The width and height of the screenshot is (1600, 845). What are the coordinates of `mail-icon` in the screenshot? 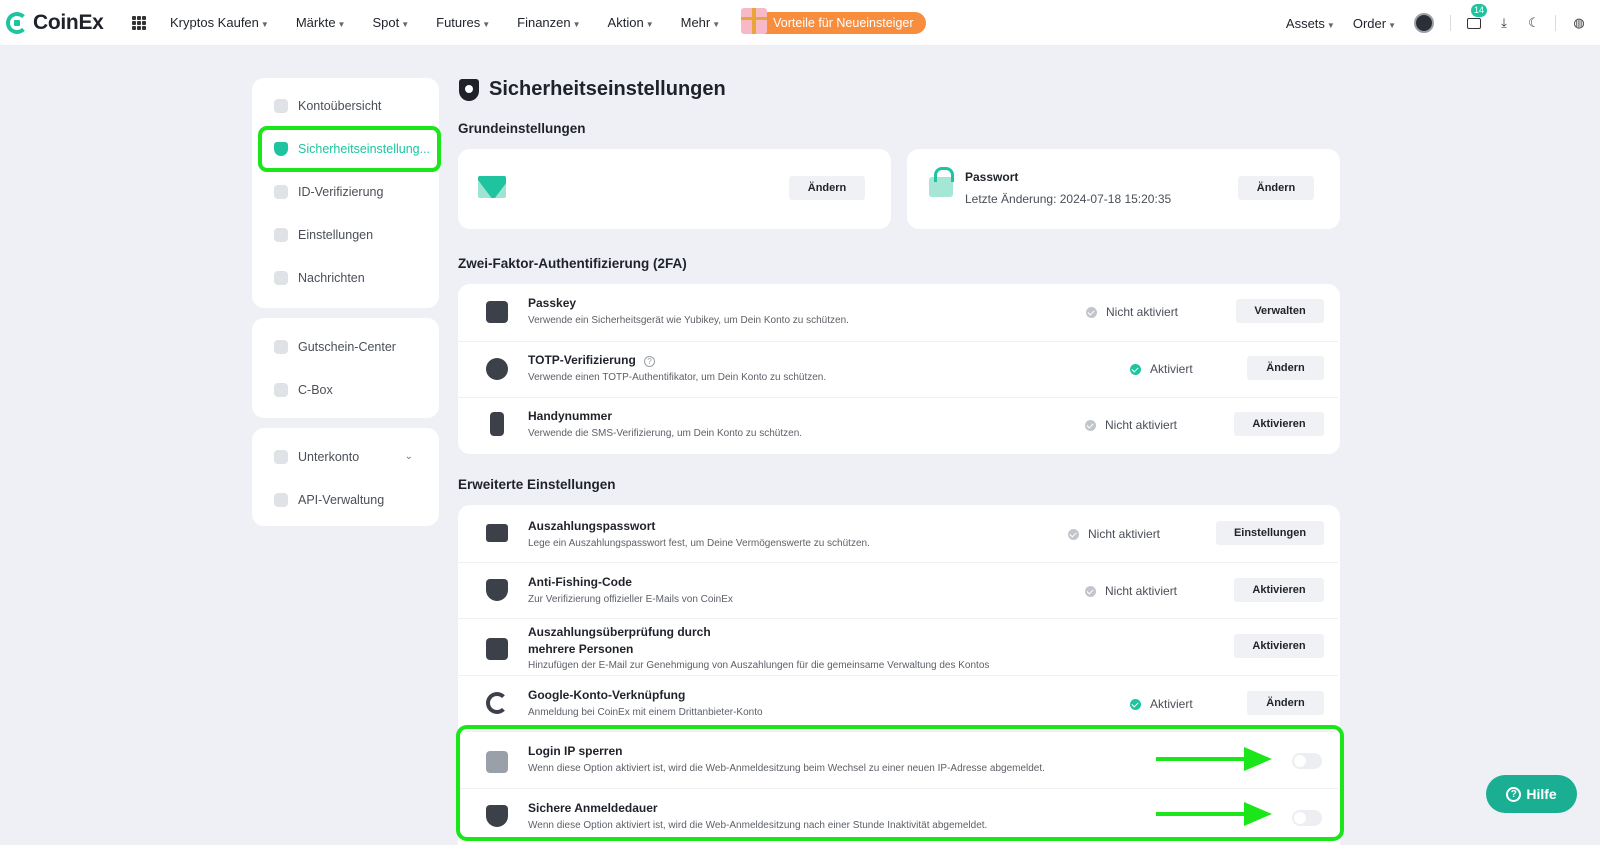 It's located at (492, 187).